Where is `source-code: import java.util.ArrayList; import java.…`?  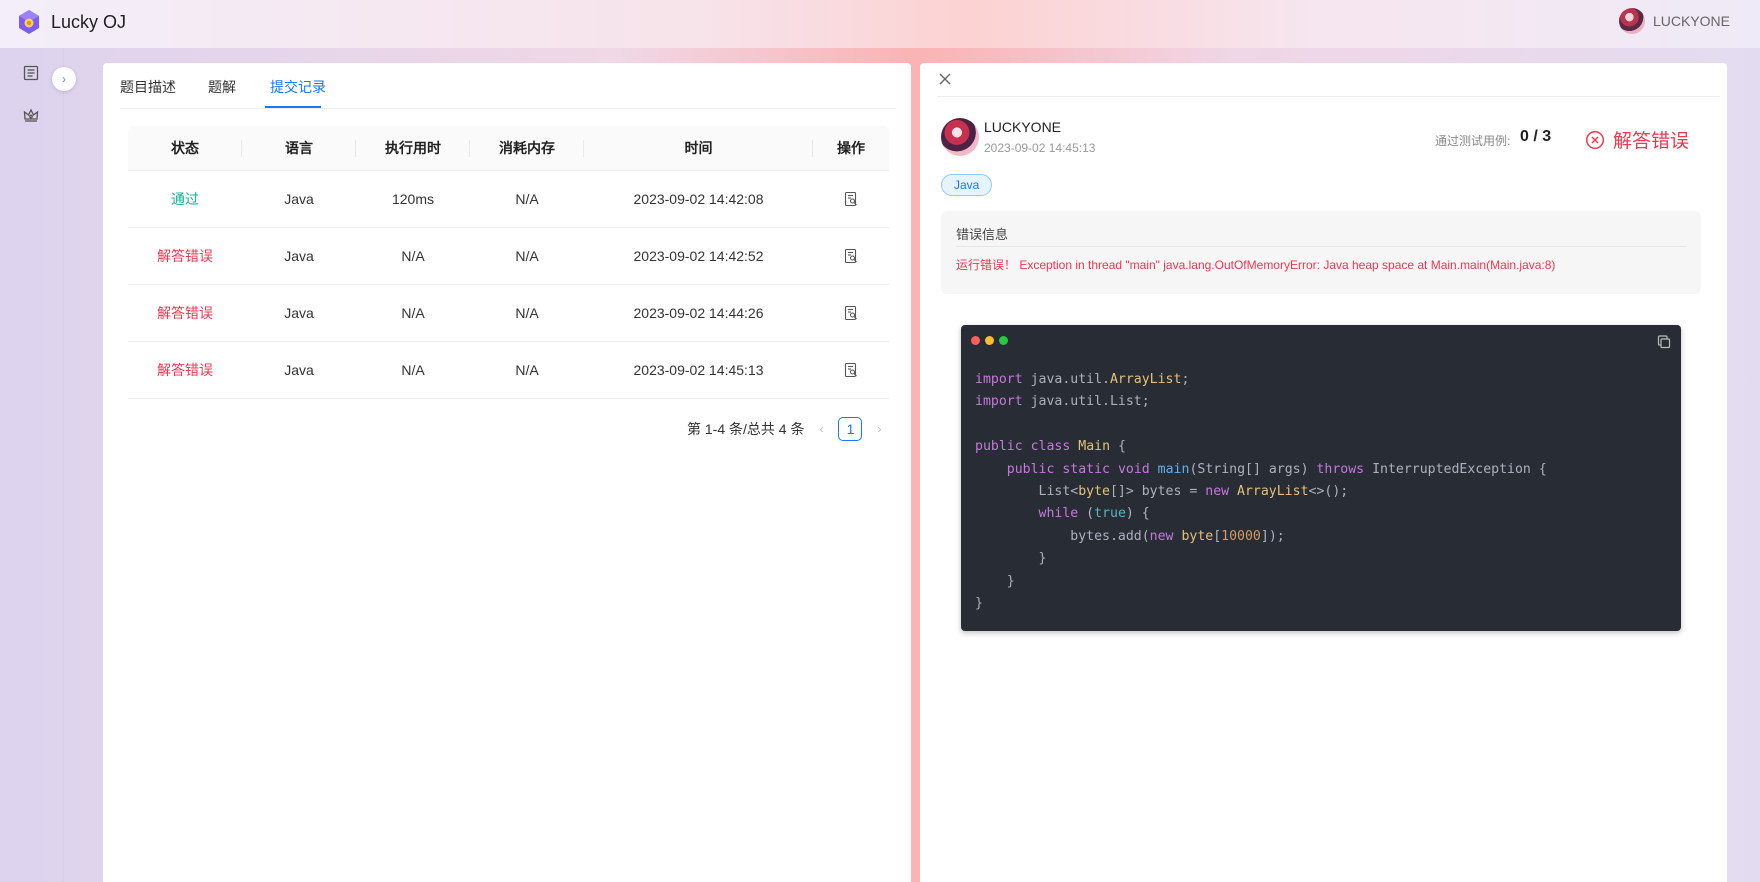
source-code: import java.util.ArrayList; import java.… is located at coordinates (1261, 492).